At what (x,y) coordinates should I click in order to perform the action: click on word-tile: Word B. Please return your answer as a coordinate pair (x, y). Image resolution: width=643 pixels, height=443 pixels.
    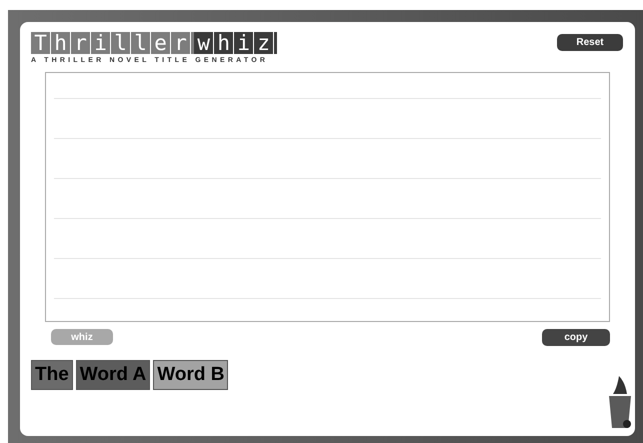
    Looking at the image, I should click on (190, 375).